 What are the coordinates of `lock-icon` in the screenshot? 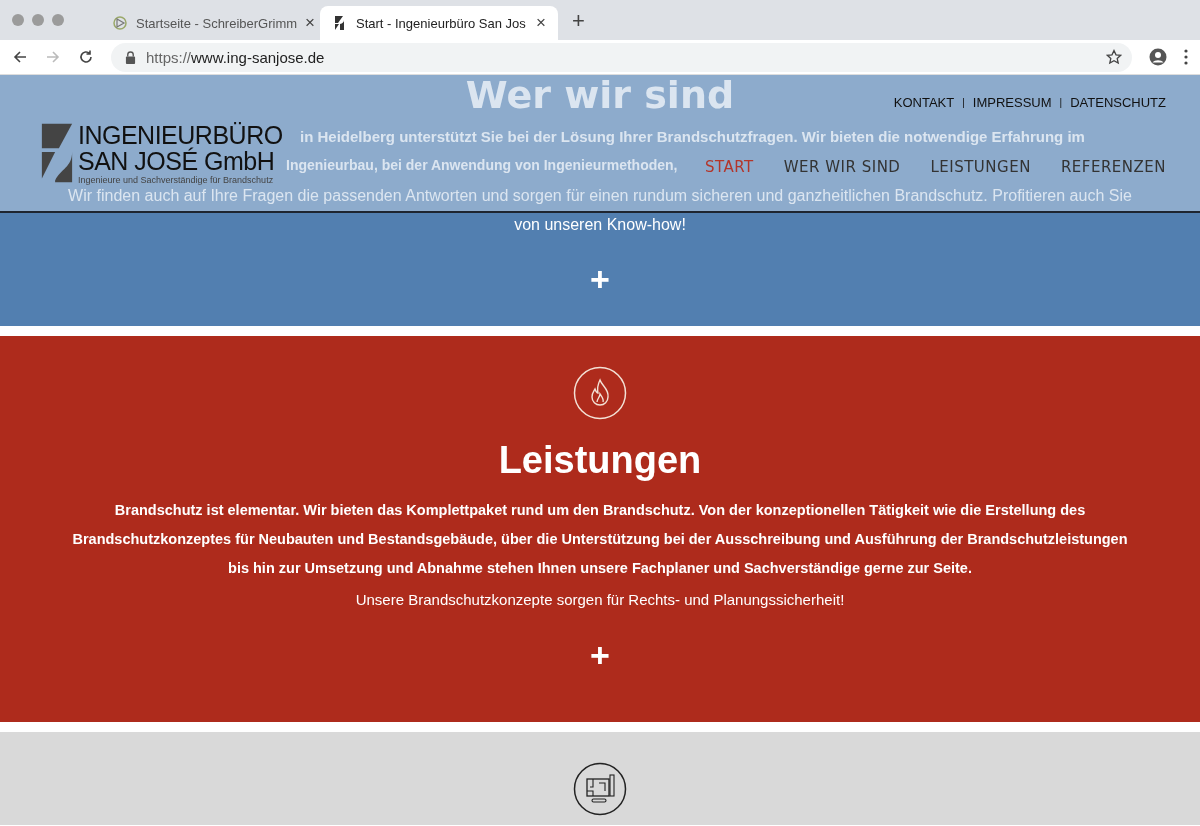 It's located at (130, 57).